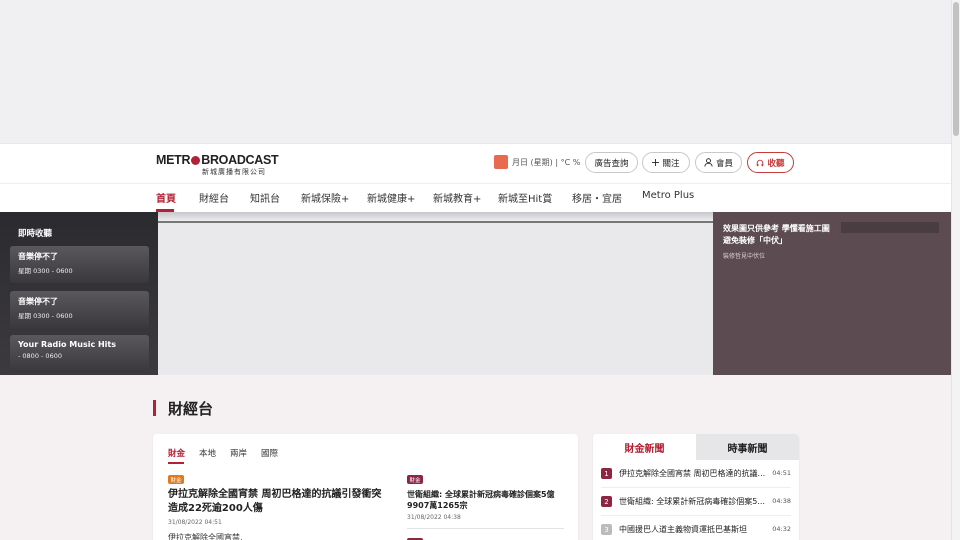 The width and height of the screenshot is (960, 540). Describe the element at coordinates (781, 501) in the screenshot. I see `ranking-time: 04:38` at that location.